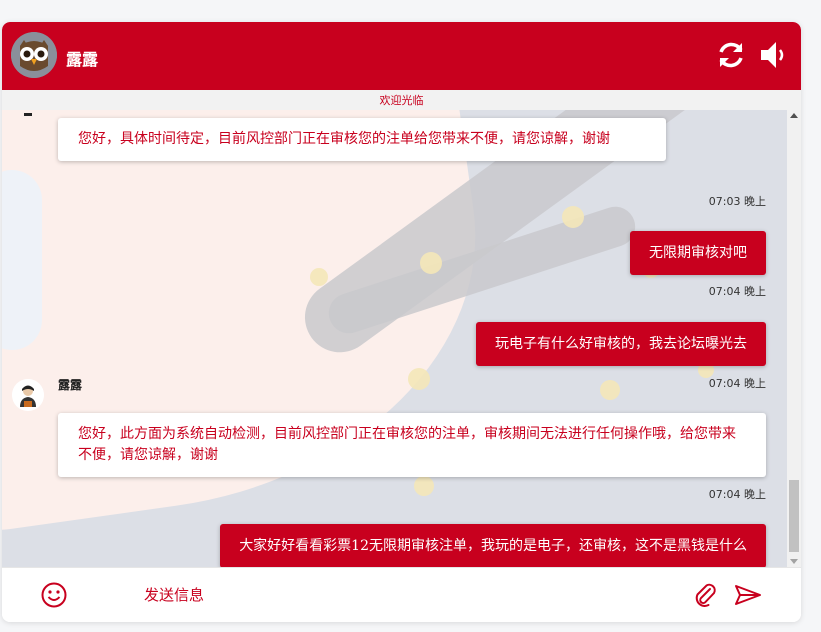  I want to click on owl-avatar-icon, so click(34, 55).